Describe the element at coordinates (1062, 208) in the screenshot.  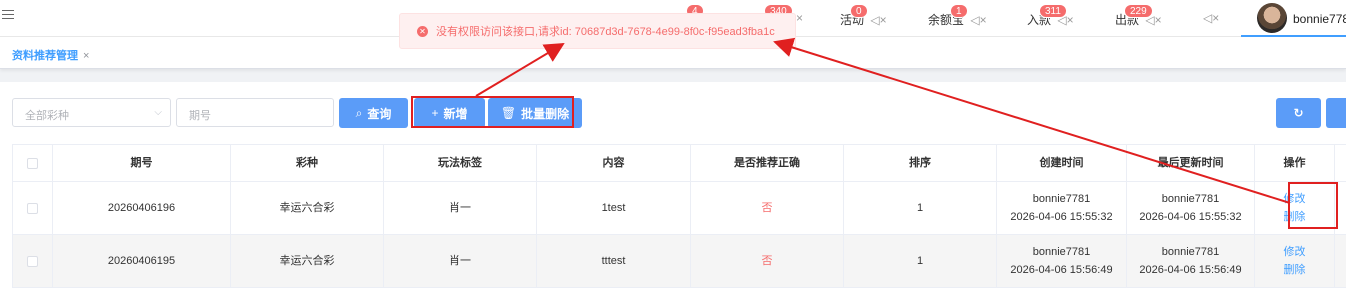
I see `created-cell: bonnie7781 2026-04-06 15:55:32` at that location.